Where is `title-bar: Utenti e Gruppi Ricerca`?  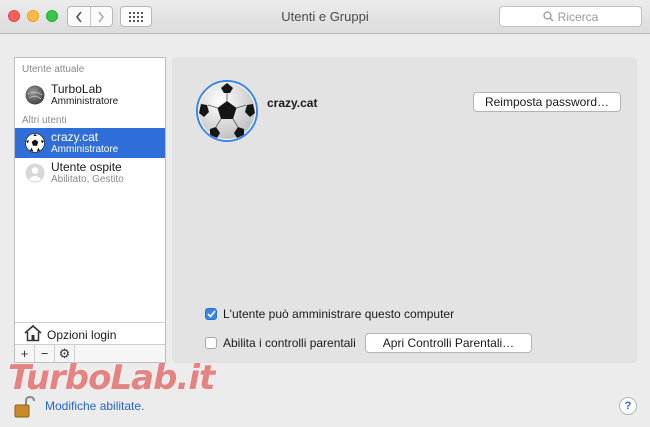
title-bar: Utenti e Gruppi Ricerca is located at coordinates (325, 17).